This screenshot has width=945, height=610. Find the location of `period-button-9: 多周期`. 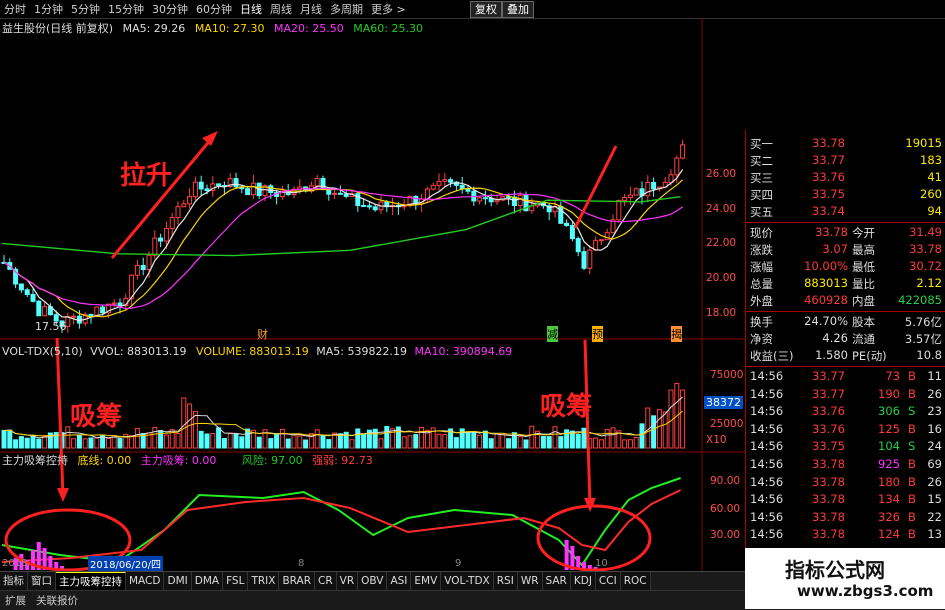

period-button-9: 多周期 is located at coordinates (346, 9).